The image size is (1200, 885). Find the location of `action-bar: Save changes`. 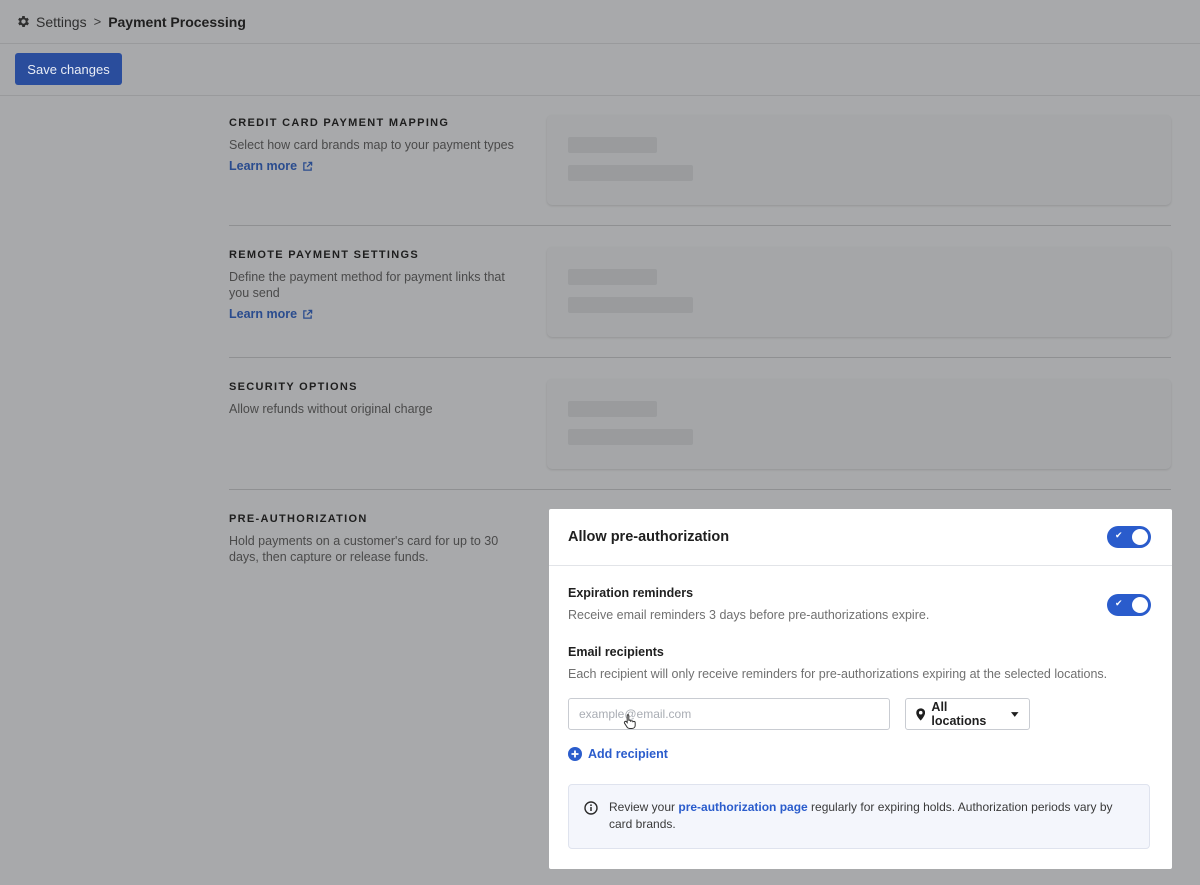

action-bar: Save changes is located at coordinates (600, 70).